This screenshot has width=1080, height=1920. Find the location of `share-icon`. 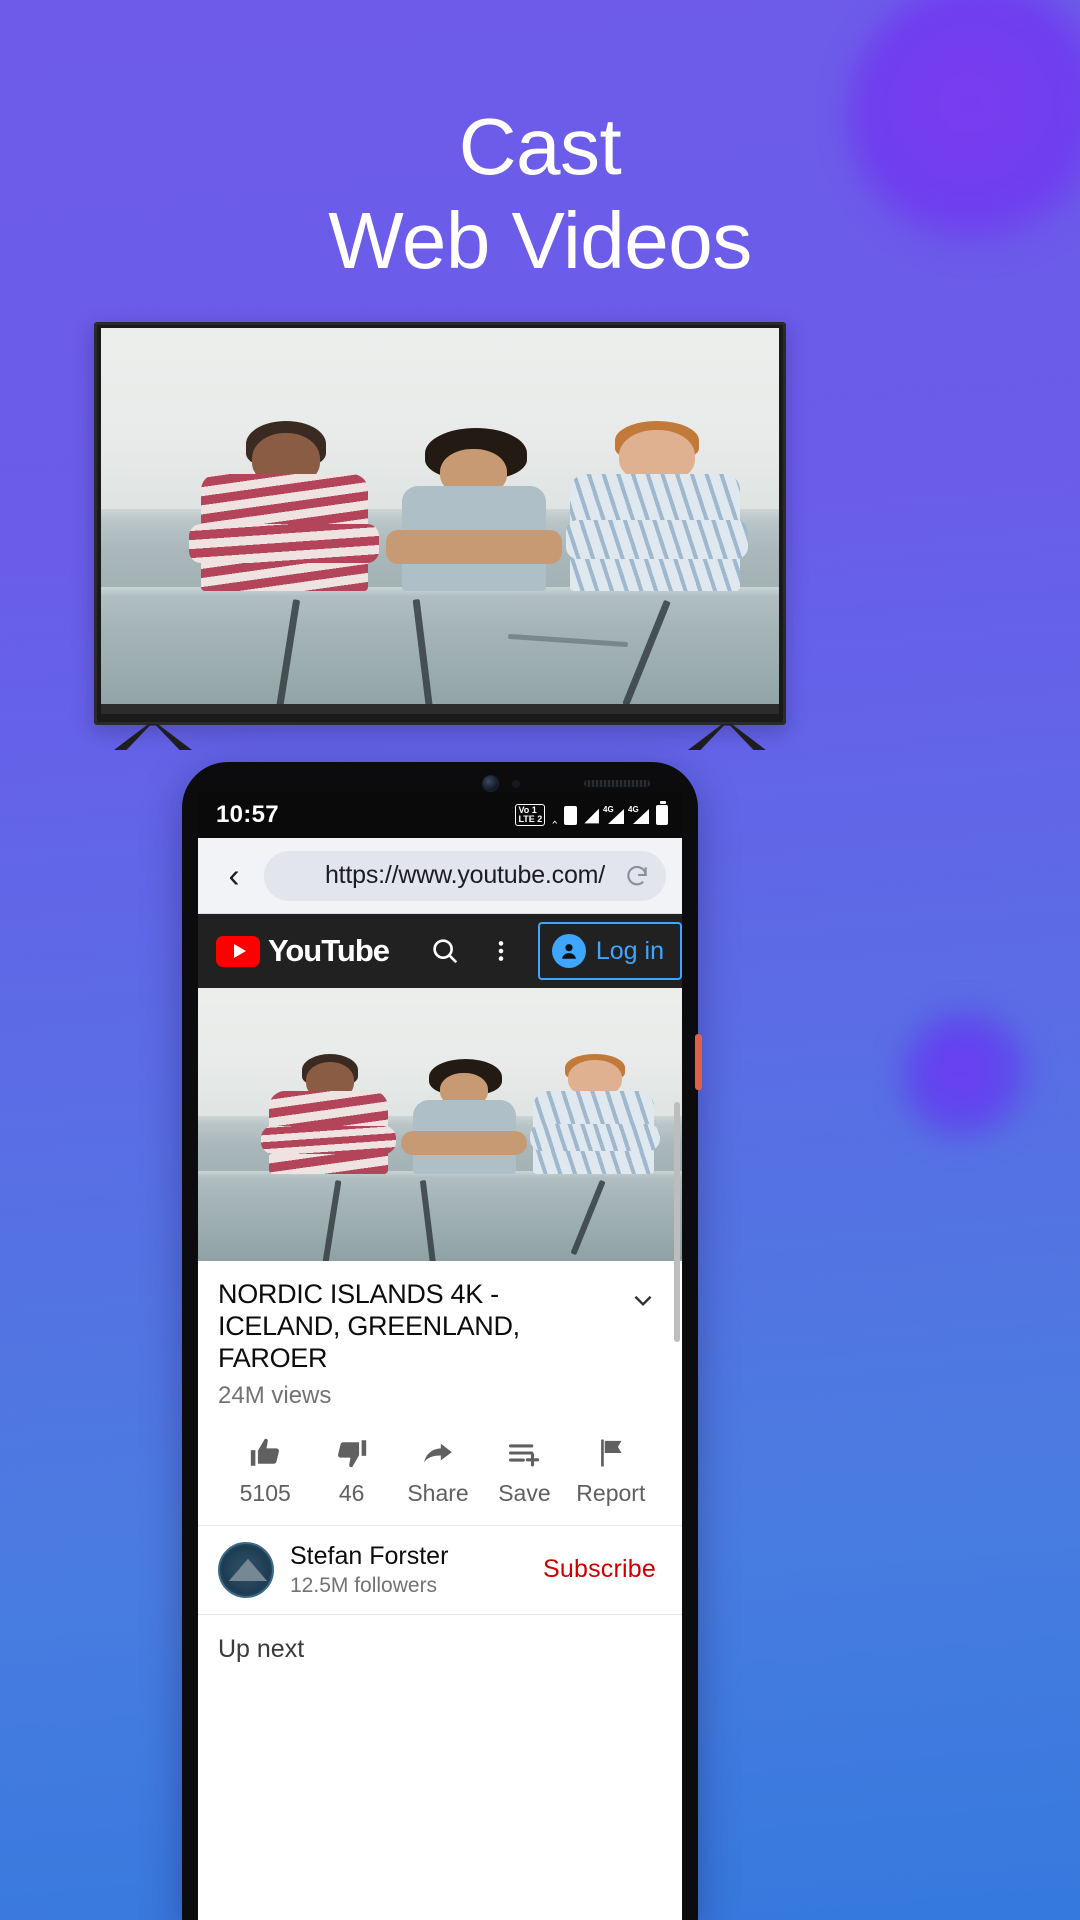

share-icon is located at coordinates (438, 1453).